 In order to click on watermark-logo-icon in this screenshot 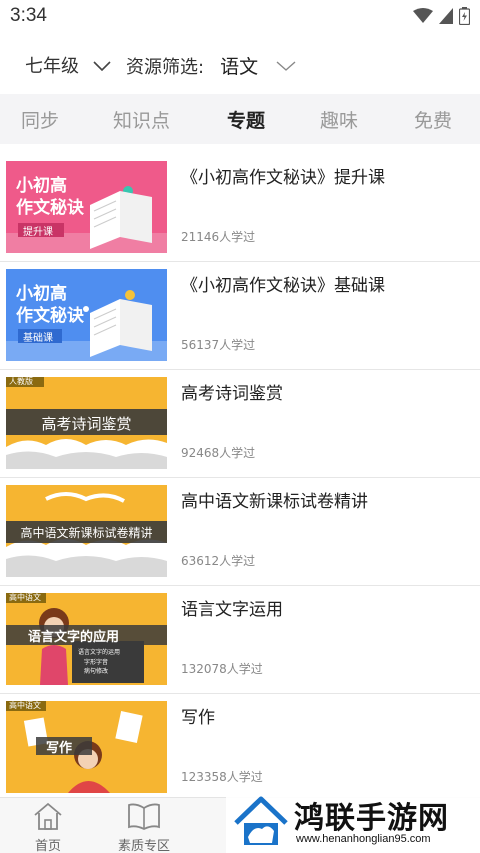, I will do `click(261, 823)`.